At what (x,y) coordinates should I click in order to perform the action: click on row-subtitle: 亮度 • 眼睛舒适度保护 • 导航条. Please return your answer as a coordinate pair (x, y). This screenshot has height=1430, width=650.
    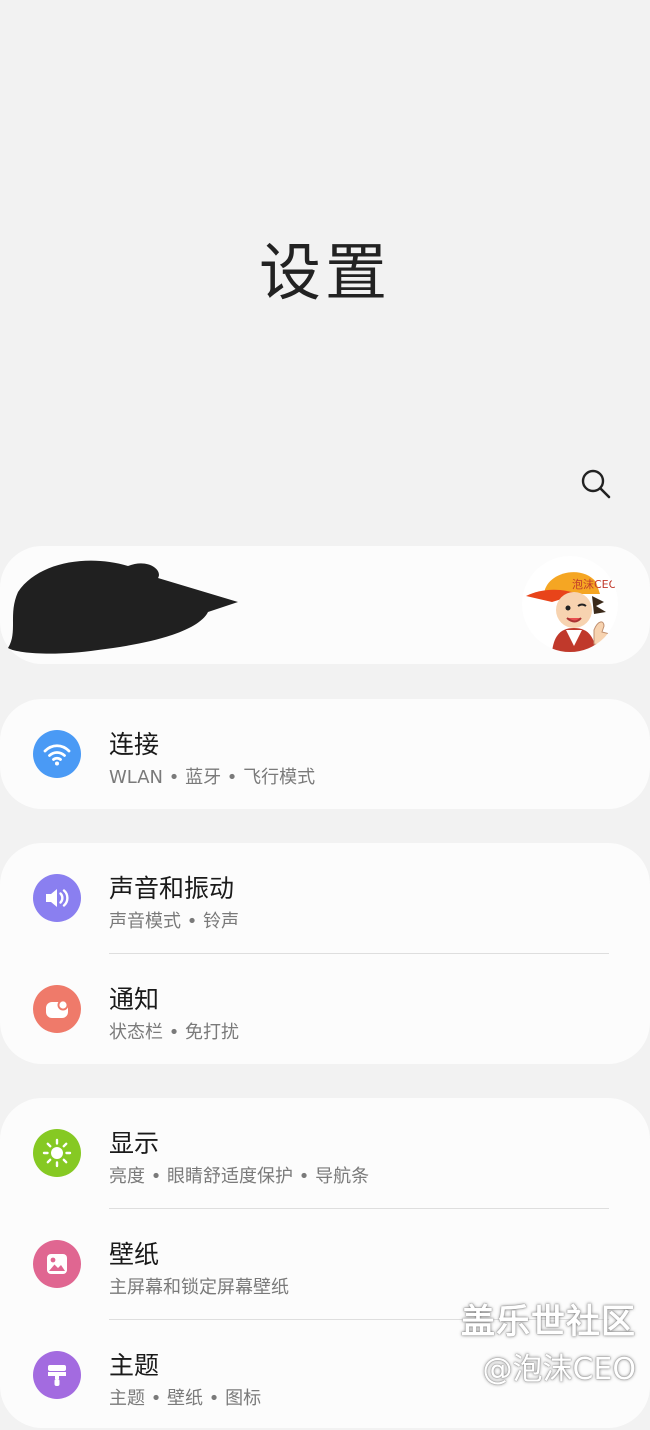
    Looking at the image, I should click on (239, 1176).